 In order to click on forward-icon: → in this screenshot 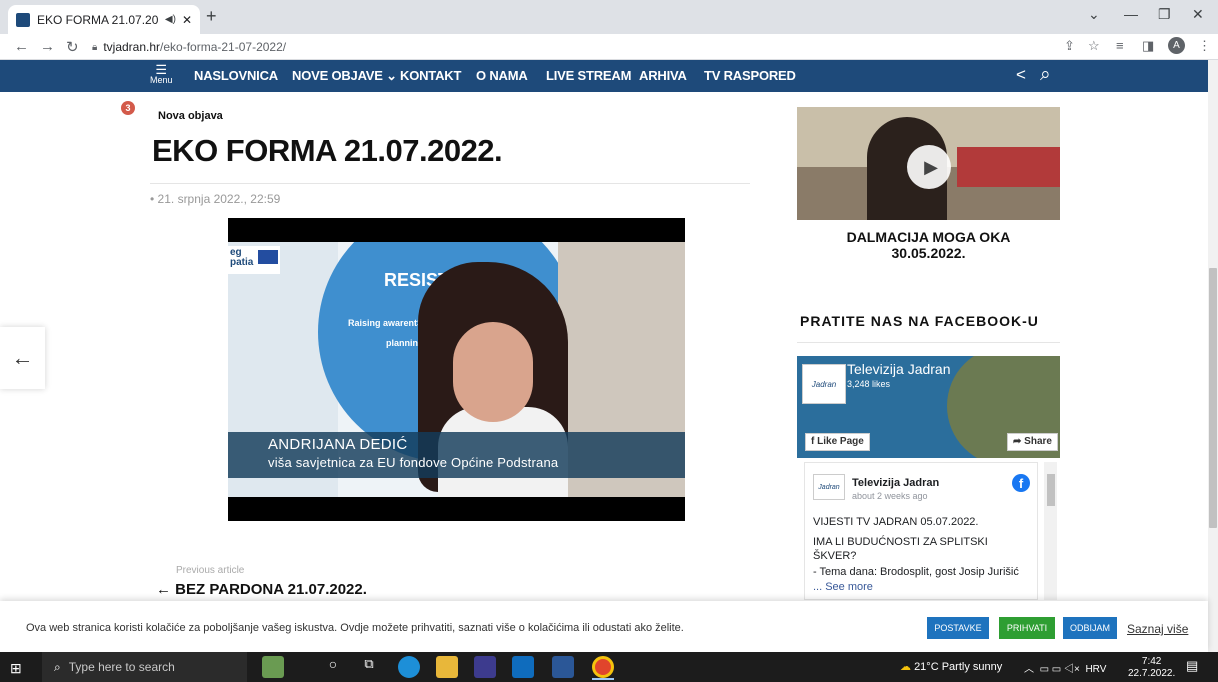, I will do `click(47, 46)`.